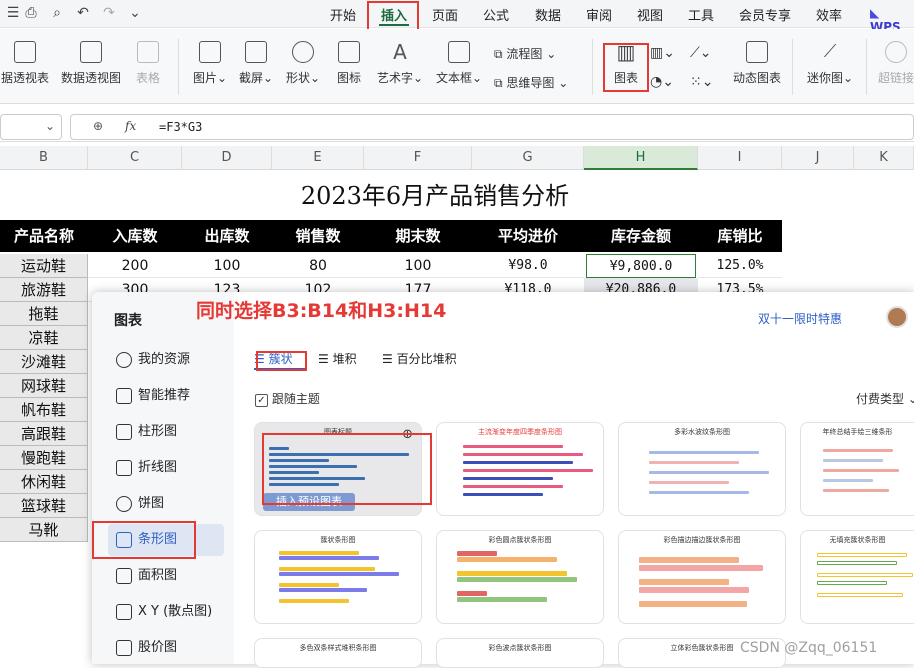 This screenshot has width=914, height=668. Describe the element at coordinates (885, 398) in the screenshot. I see `fee-type-dropdown: 付费类型 ⌄` at that location.